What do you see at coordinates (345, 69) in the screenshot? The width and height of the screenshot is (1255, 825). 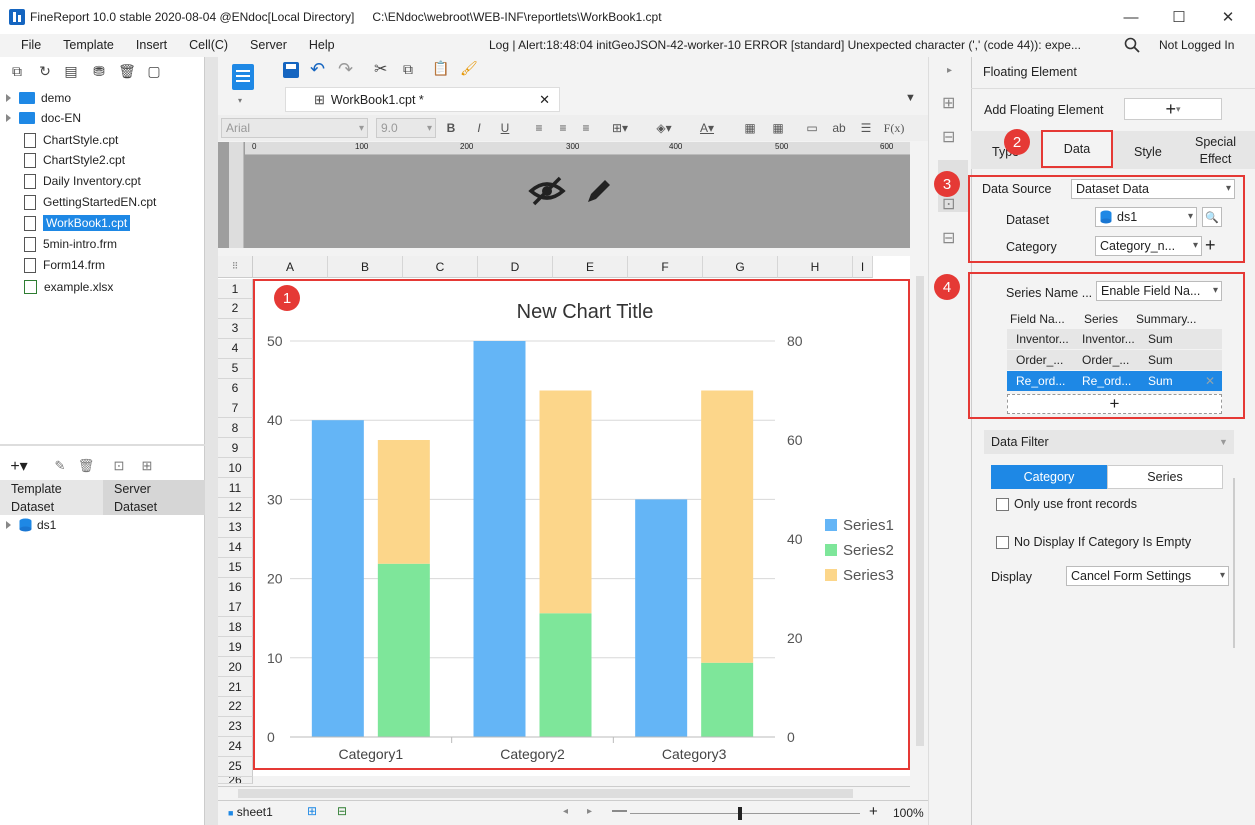 I see `redo-icon: ↷` at bounding box center [345, 69].